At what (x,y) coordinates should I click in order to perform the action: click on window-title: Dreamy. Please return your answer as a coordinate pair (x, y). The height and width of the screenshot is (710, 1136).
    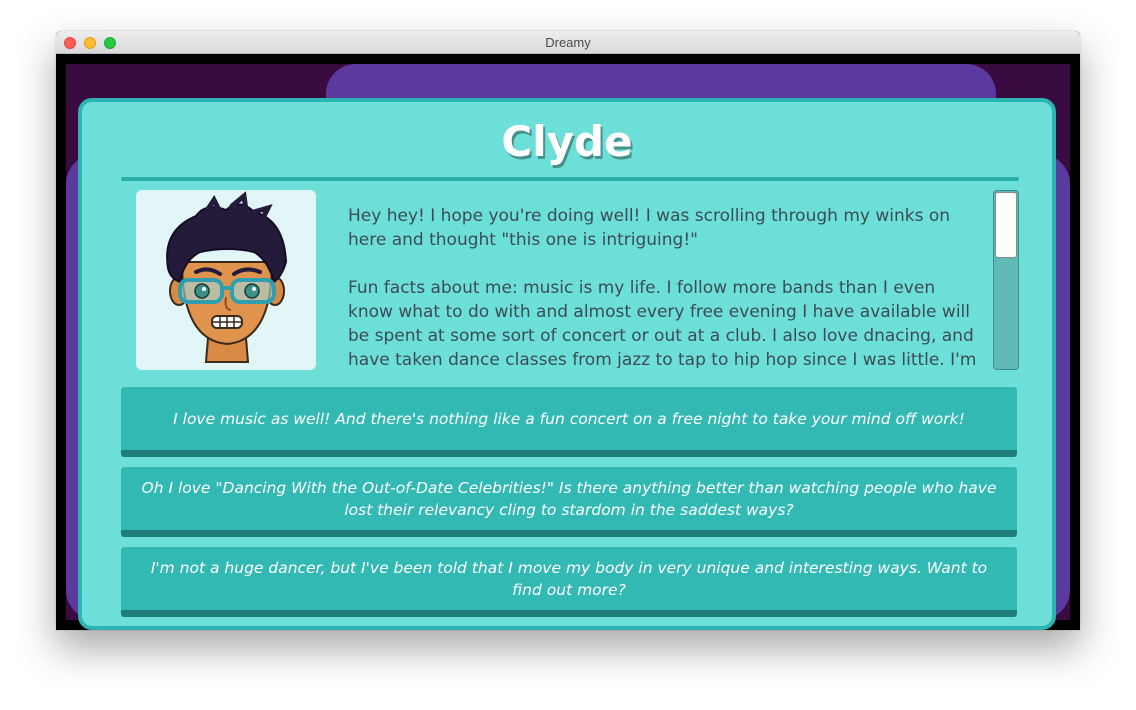
    Looking at the image, I should click on (568, 42).